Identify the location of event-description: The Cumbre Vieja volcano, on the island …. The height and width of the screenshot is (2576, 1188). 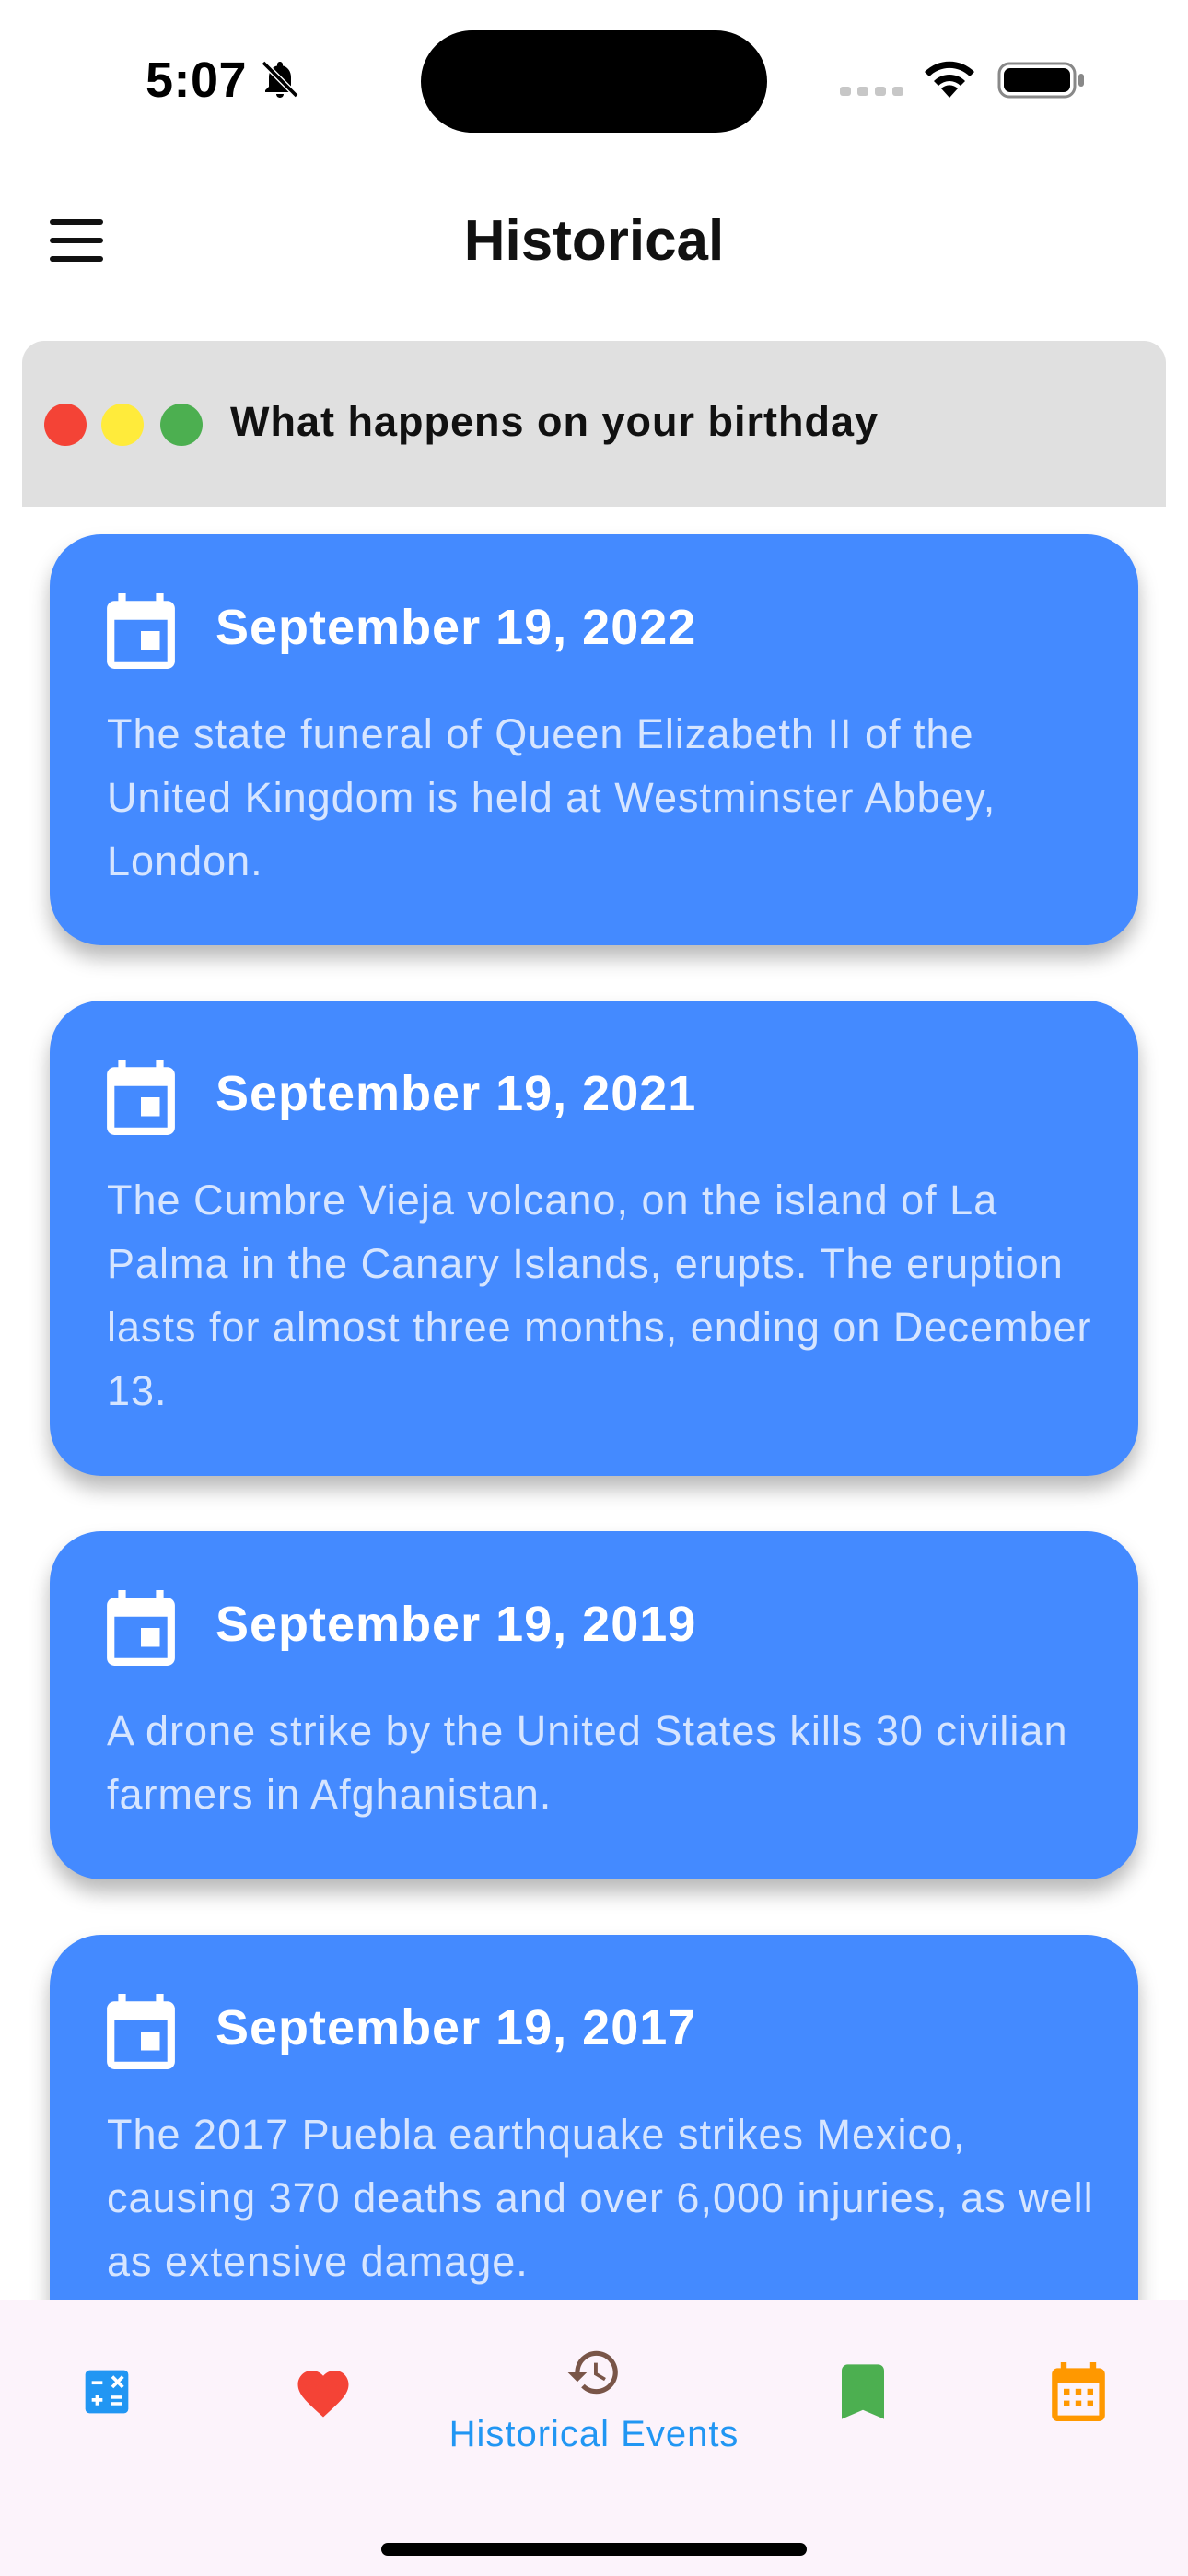
(599, 1295).